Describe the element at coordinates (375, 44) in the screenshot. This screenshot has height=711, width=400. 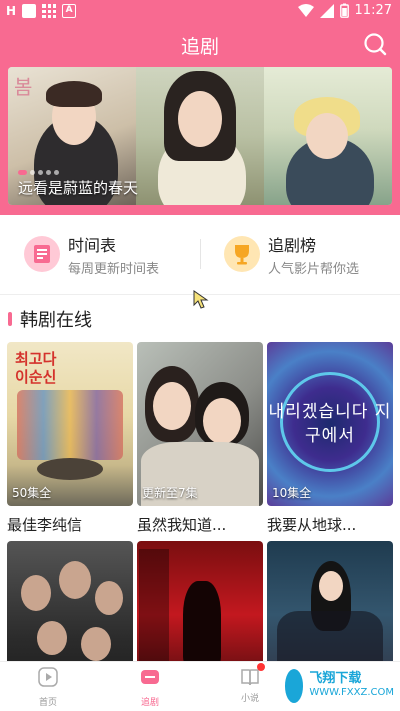
I see `search-icon` at that location.